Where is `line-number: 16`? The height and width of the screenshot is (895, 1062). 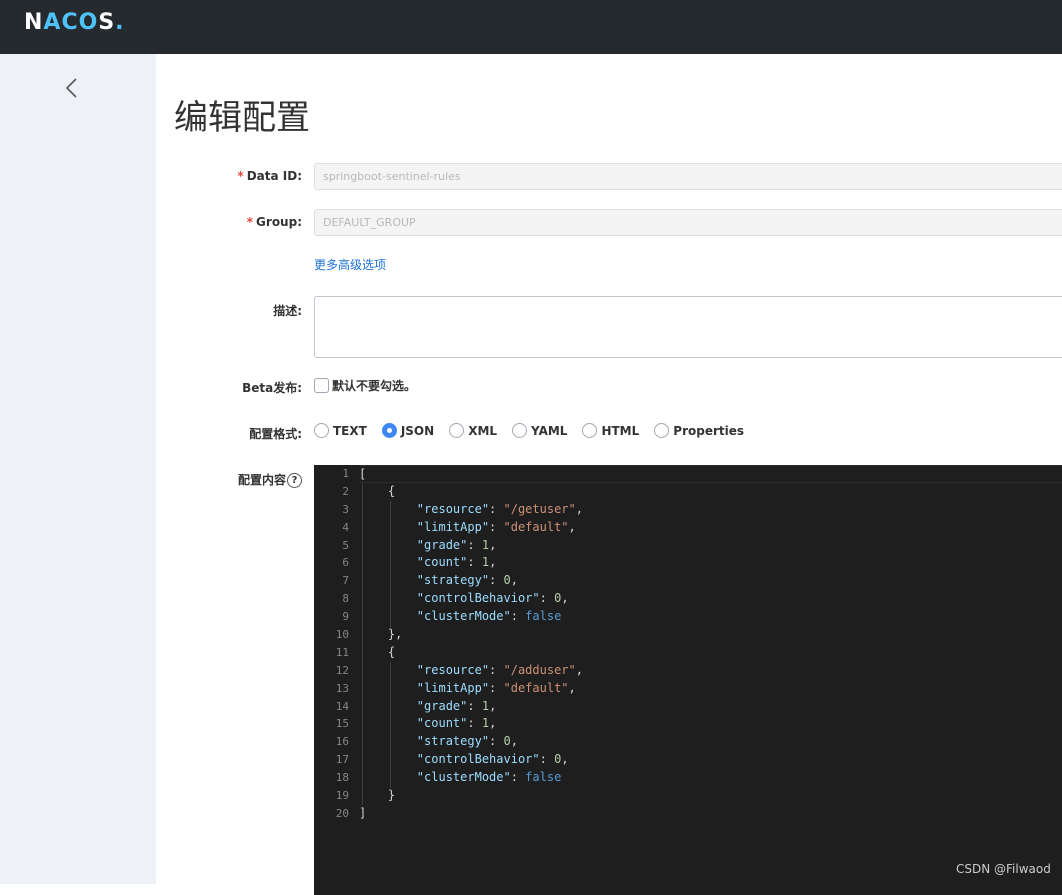
line-number: 16 is located at coordinates (342, 742).